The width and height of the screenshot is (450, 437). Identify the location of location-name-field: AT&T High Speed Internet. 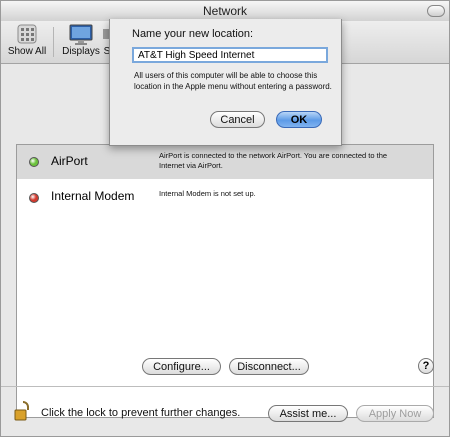
(230, 55).